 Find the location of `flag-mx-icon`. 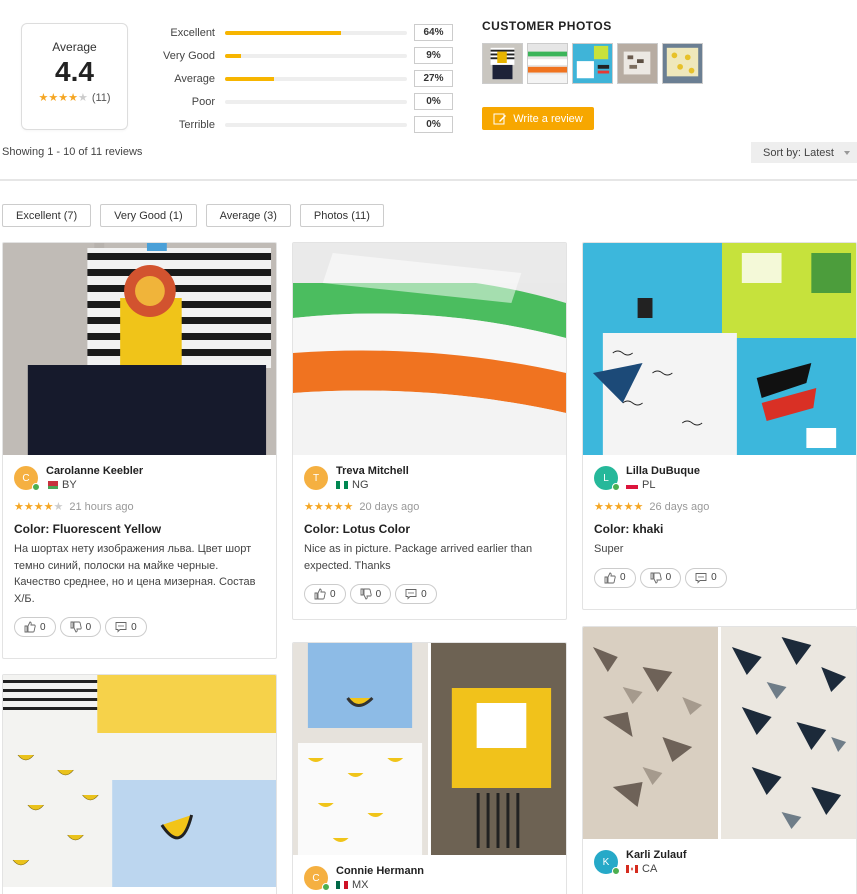

flag-mx-icon is located at coordinates (342, 885).